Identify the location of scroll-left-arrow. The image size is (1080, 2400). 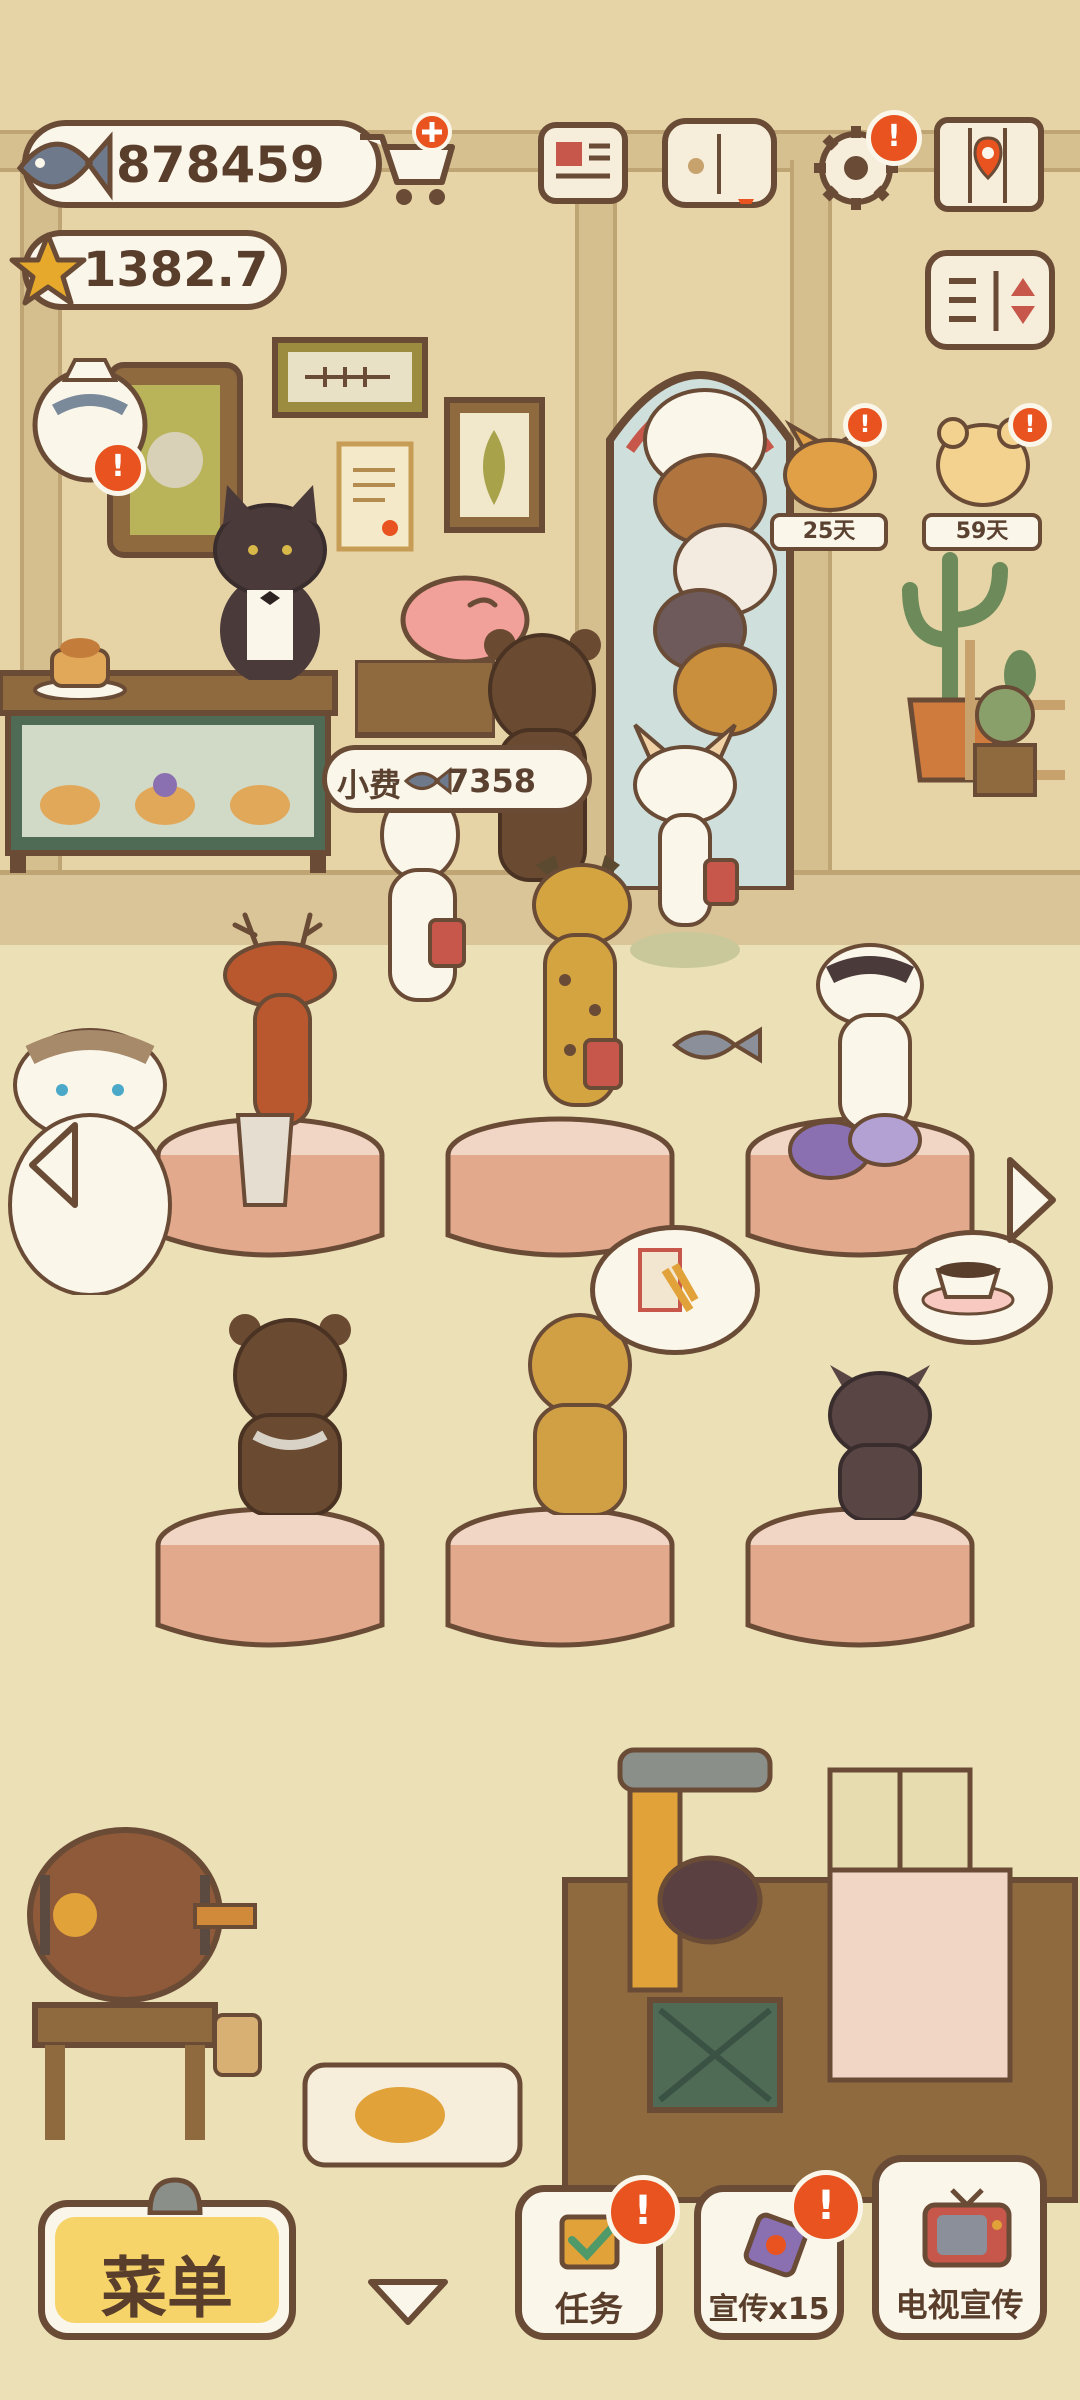
(55, 1165).